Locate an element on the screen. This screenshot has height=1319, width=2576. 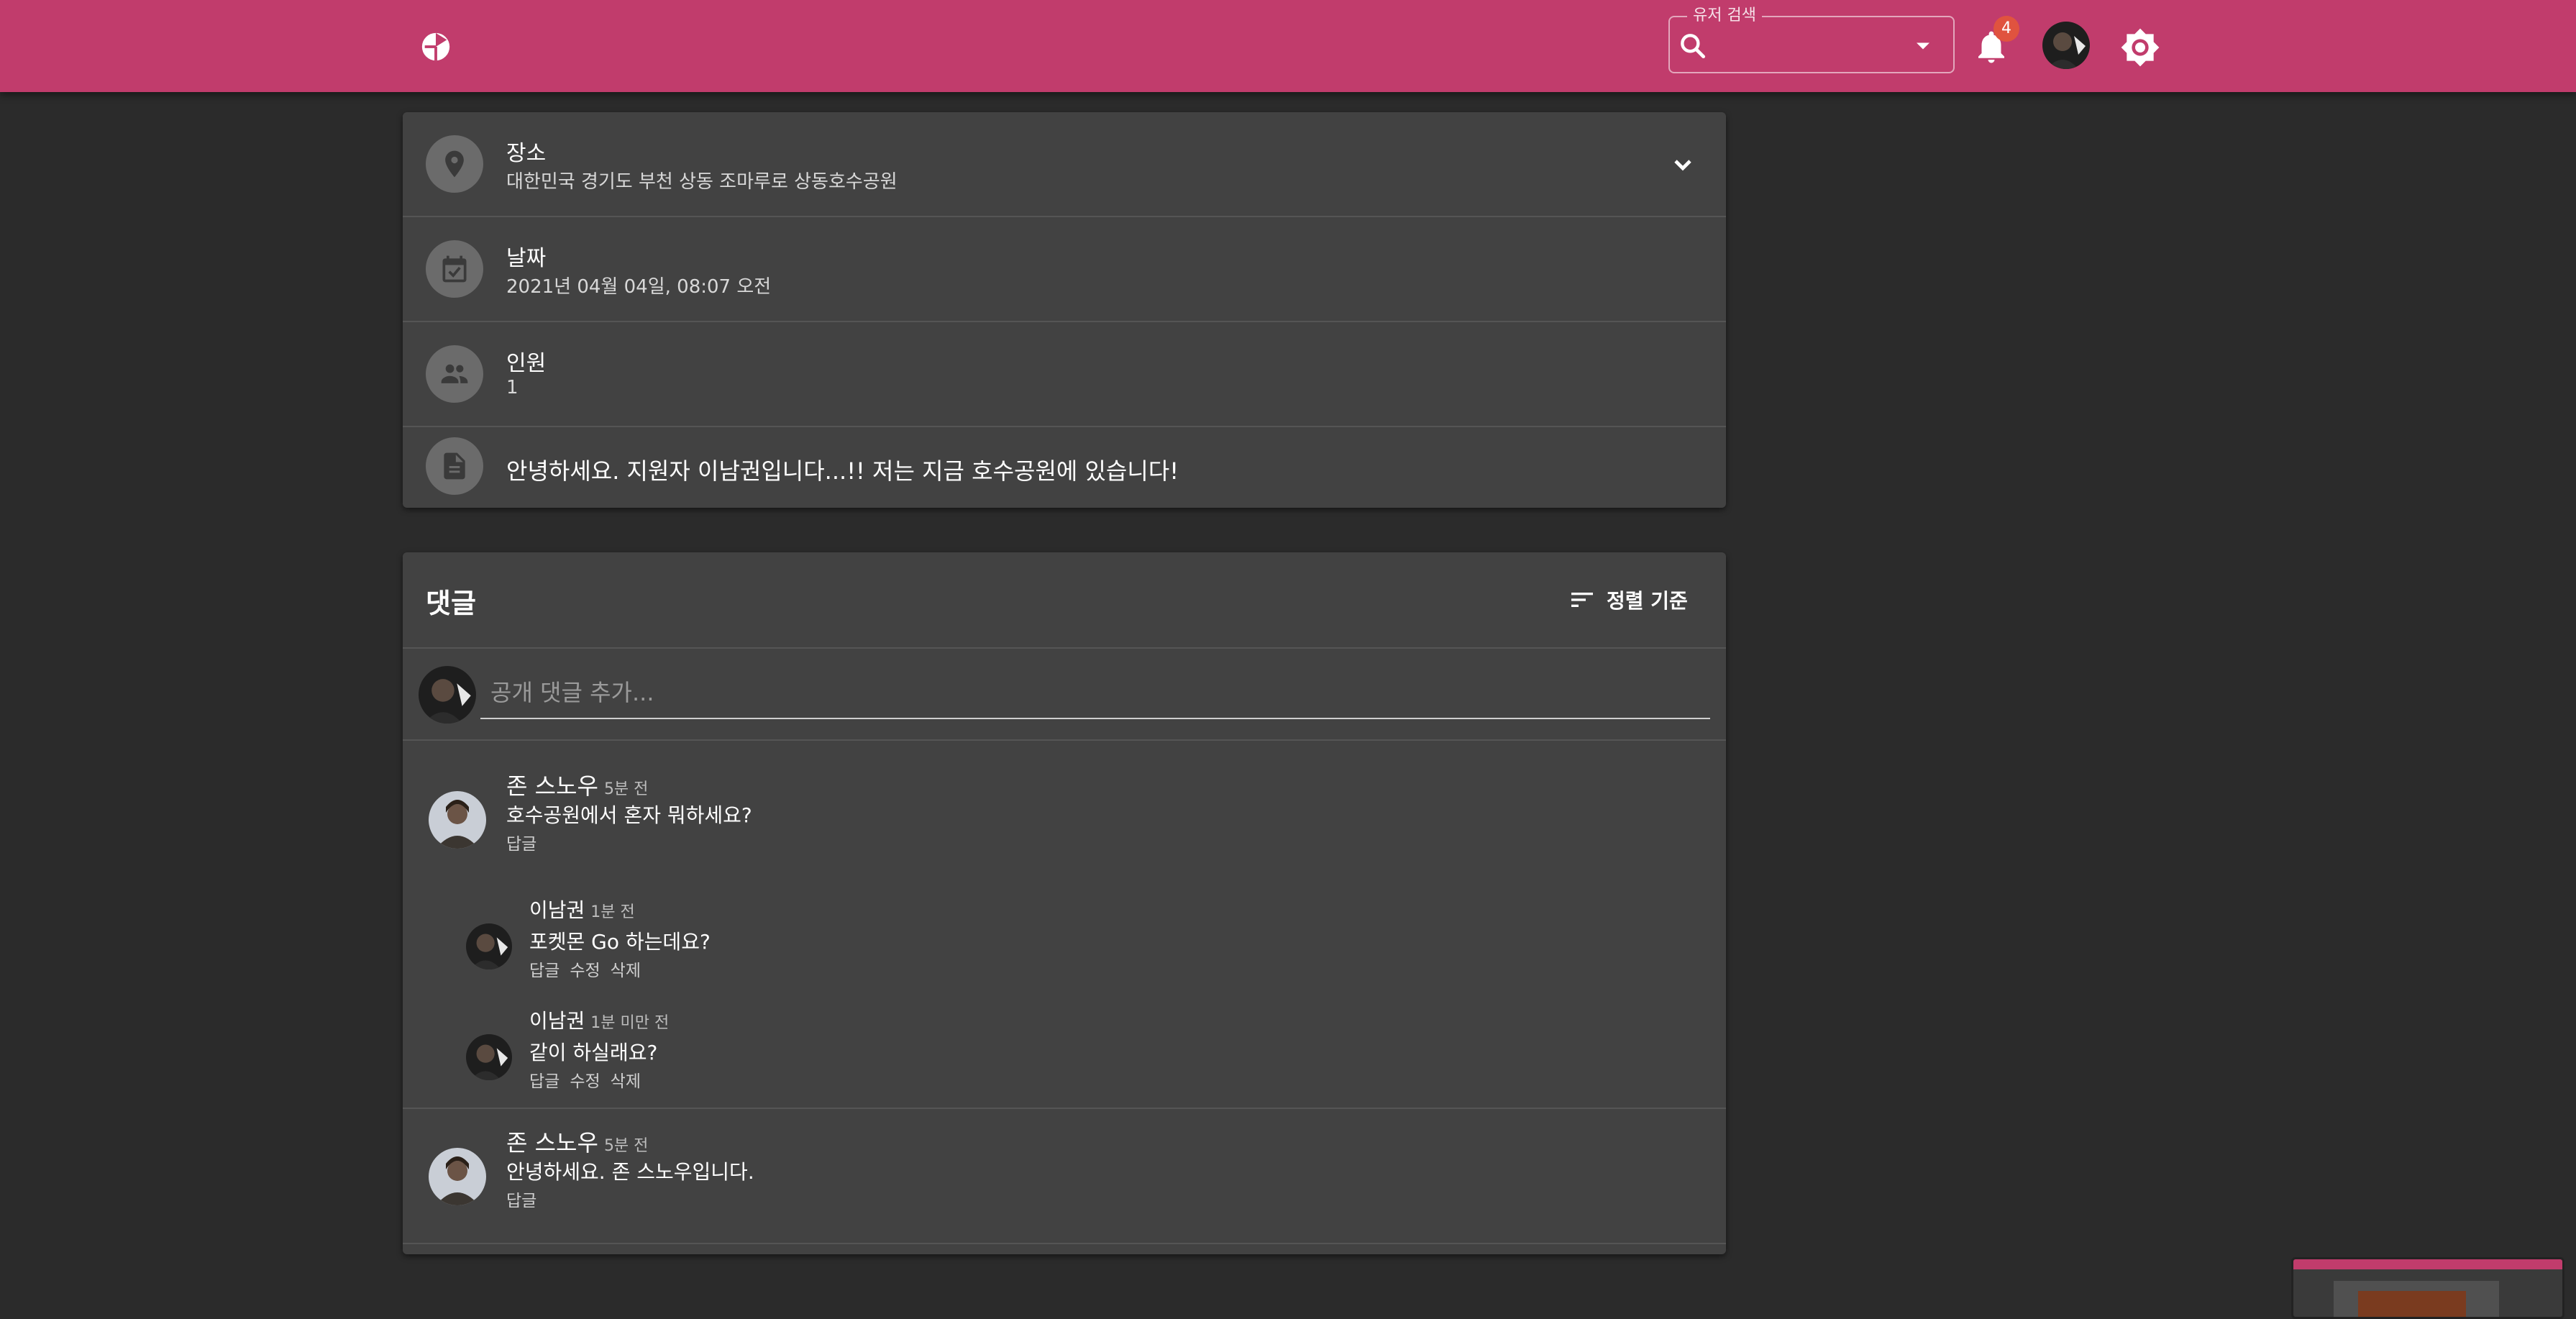
reply-author: 이남권 1분 미만 전 is located at coordinates (599, 1019).